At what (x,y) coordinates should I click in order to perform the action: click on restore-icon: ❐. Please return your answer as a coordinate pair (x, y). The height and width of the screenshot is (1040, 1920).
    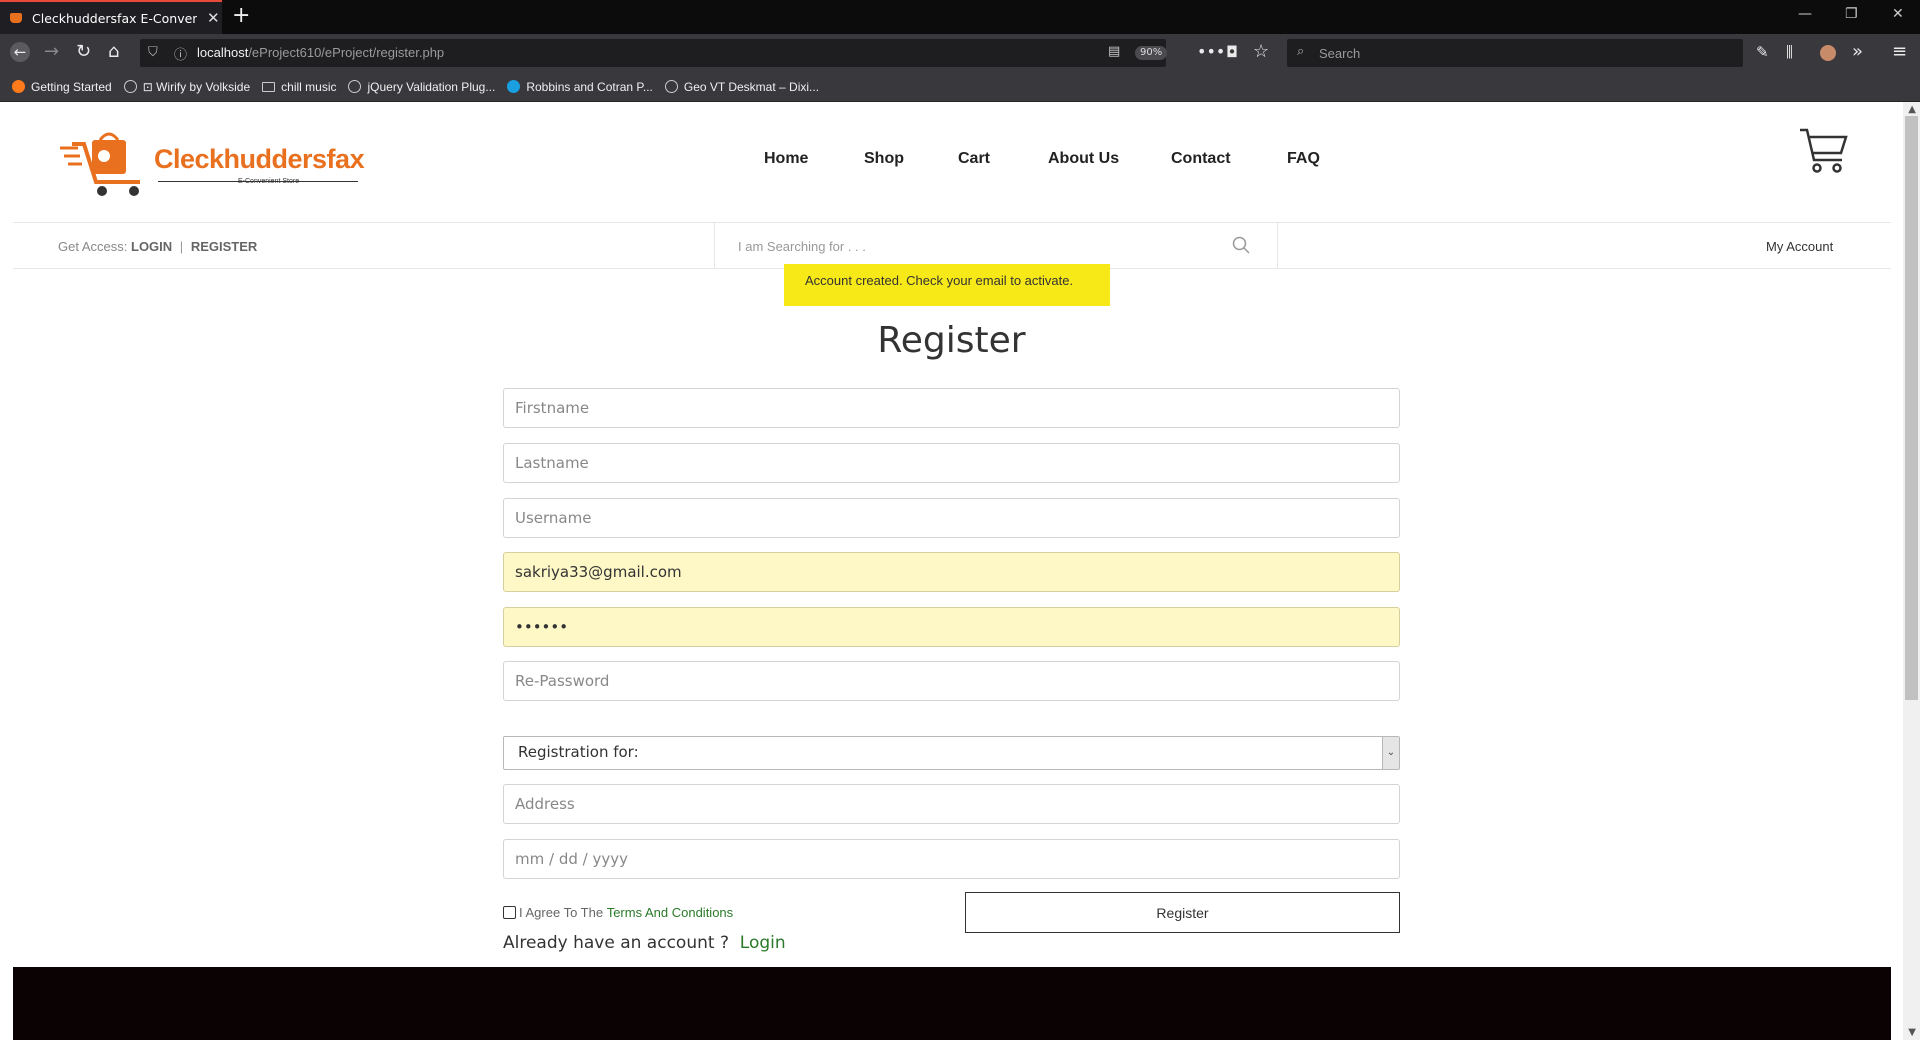
    Looking at the image, I should click on (1851, 14).